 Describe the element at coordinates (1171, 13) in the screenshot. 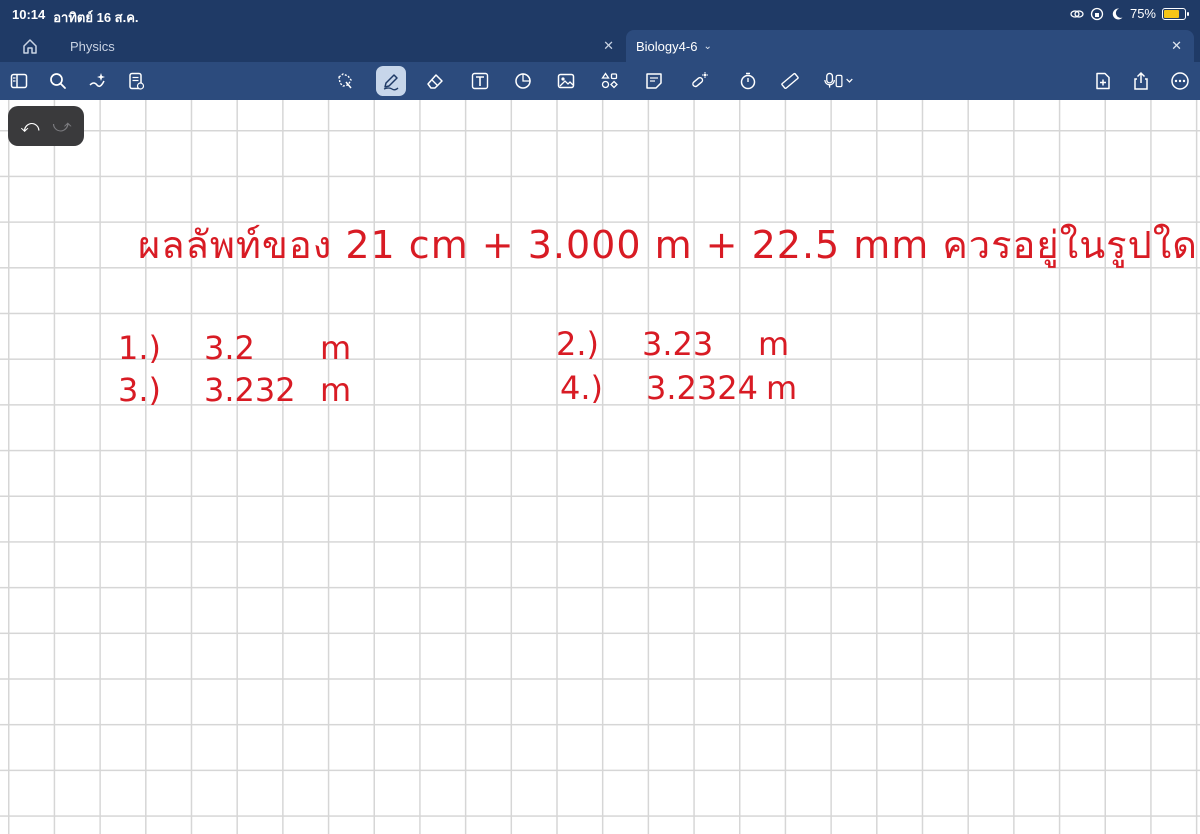

I see `battery-fill` at that location.